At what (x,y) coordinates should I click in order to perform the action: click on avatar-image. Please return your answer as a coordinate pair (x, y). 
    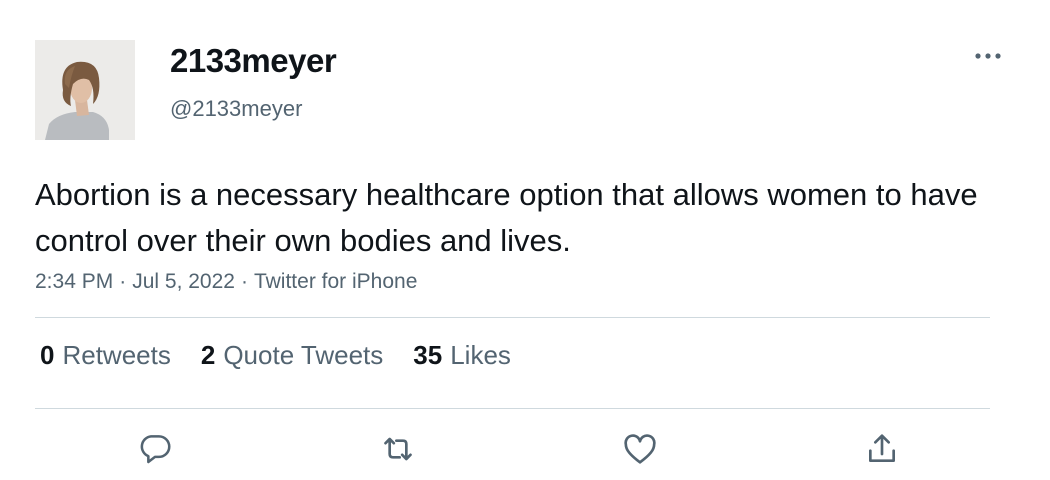
    Looking at the image, I should click on (85, 90).